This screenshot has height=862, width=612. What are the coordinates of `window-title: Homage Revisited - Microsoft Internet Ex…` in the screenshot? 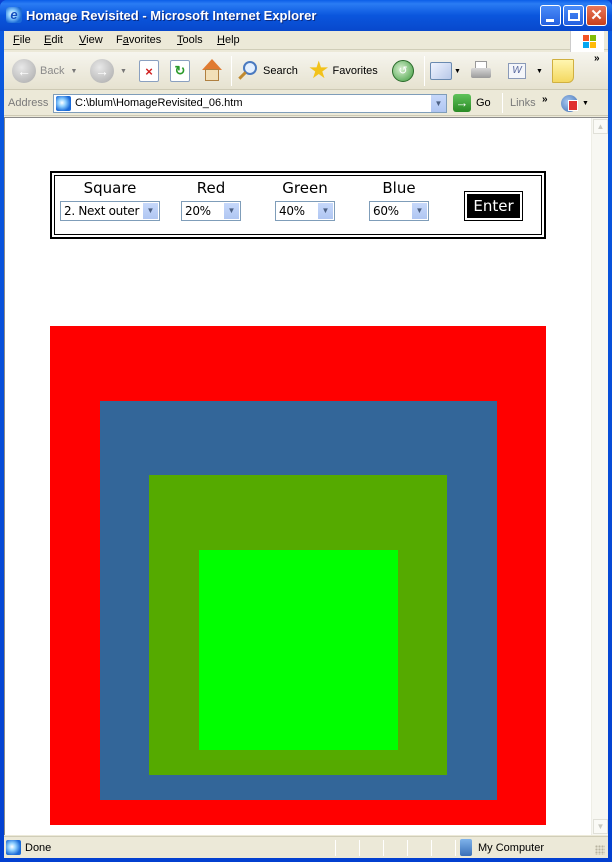 It's located at (171, 15).